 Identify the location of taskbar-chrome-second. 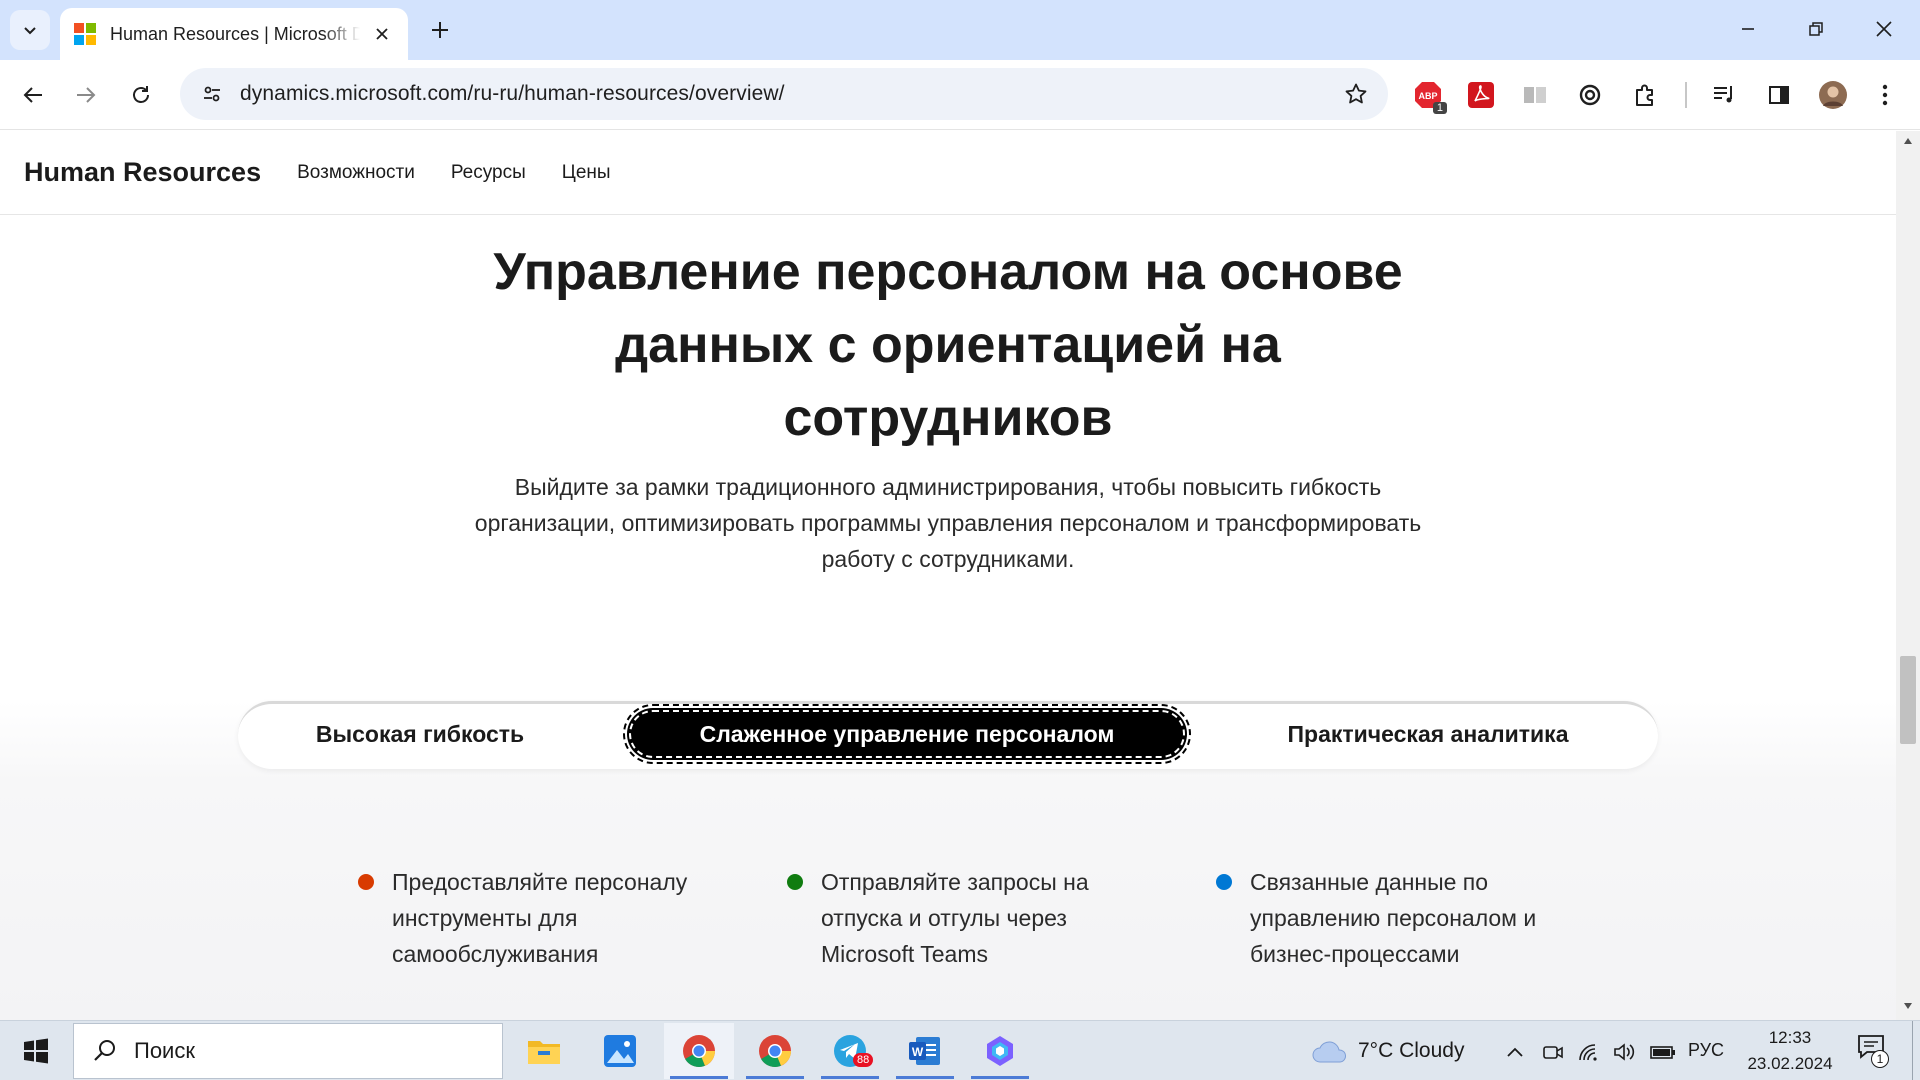
(775, 1051).